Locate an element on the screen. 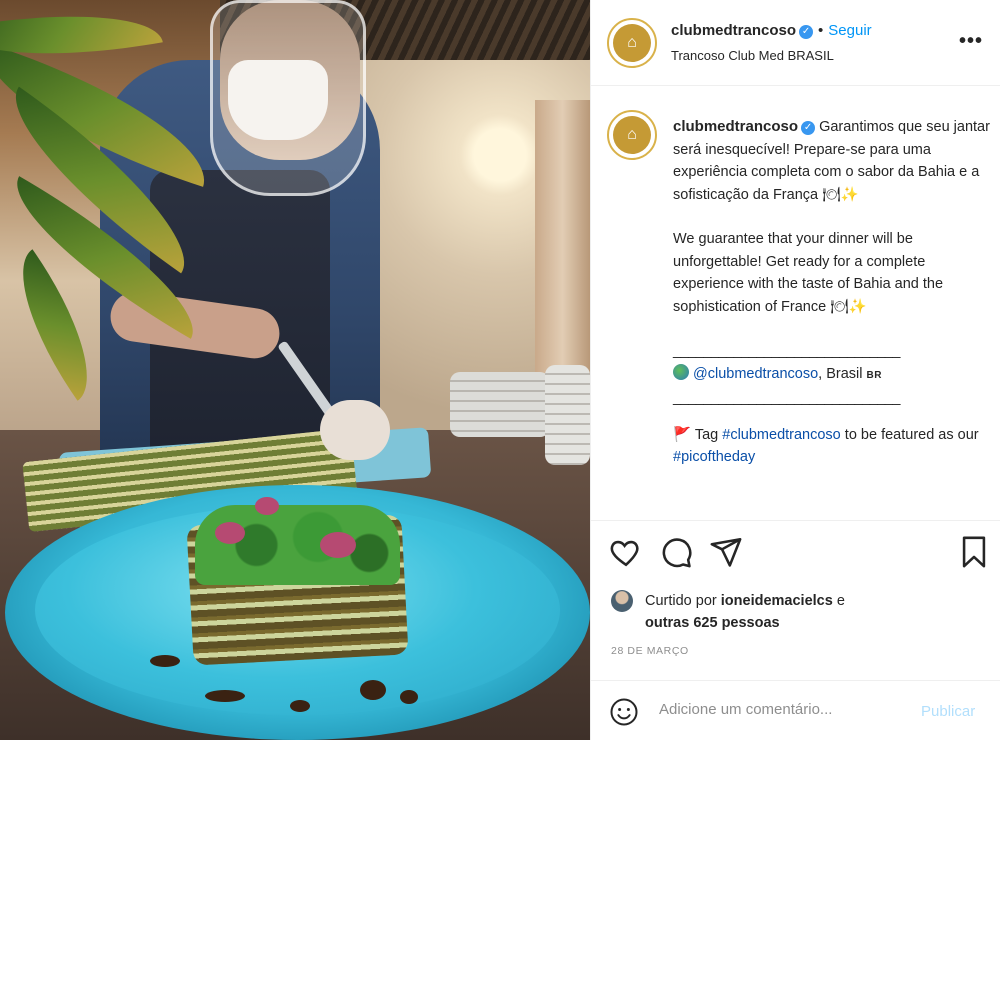  header-title-row: clubmedtrancoso ✓ • Seguir is located at coordinates (771, 30).